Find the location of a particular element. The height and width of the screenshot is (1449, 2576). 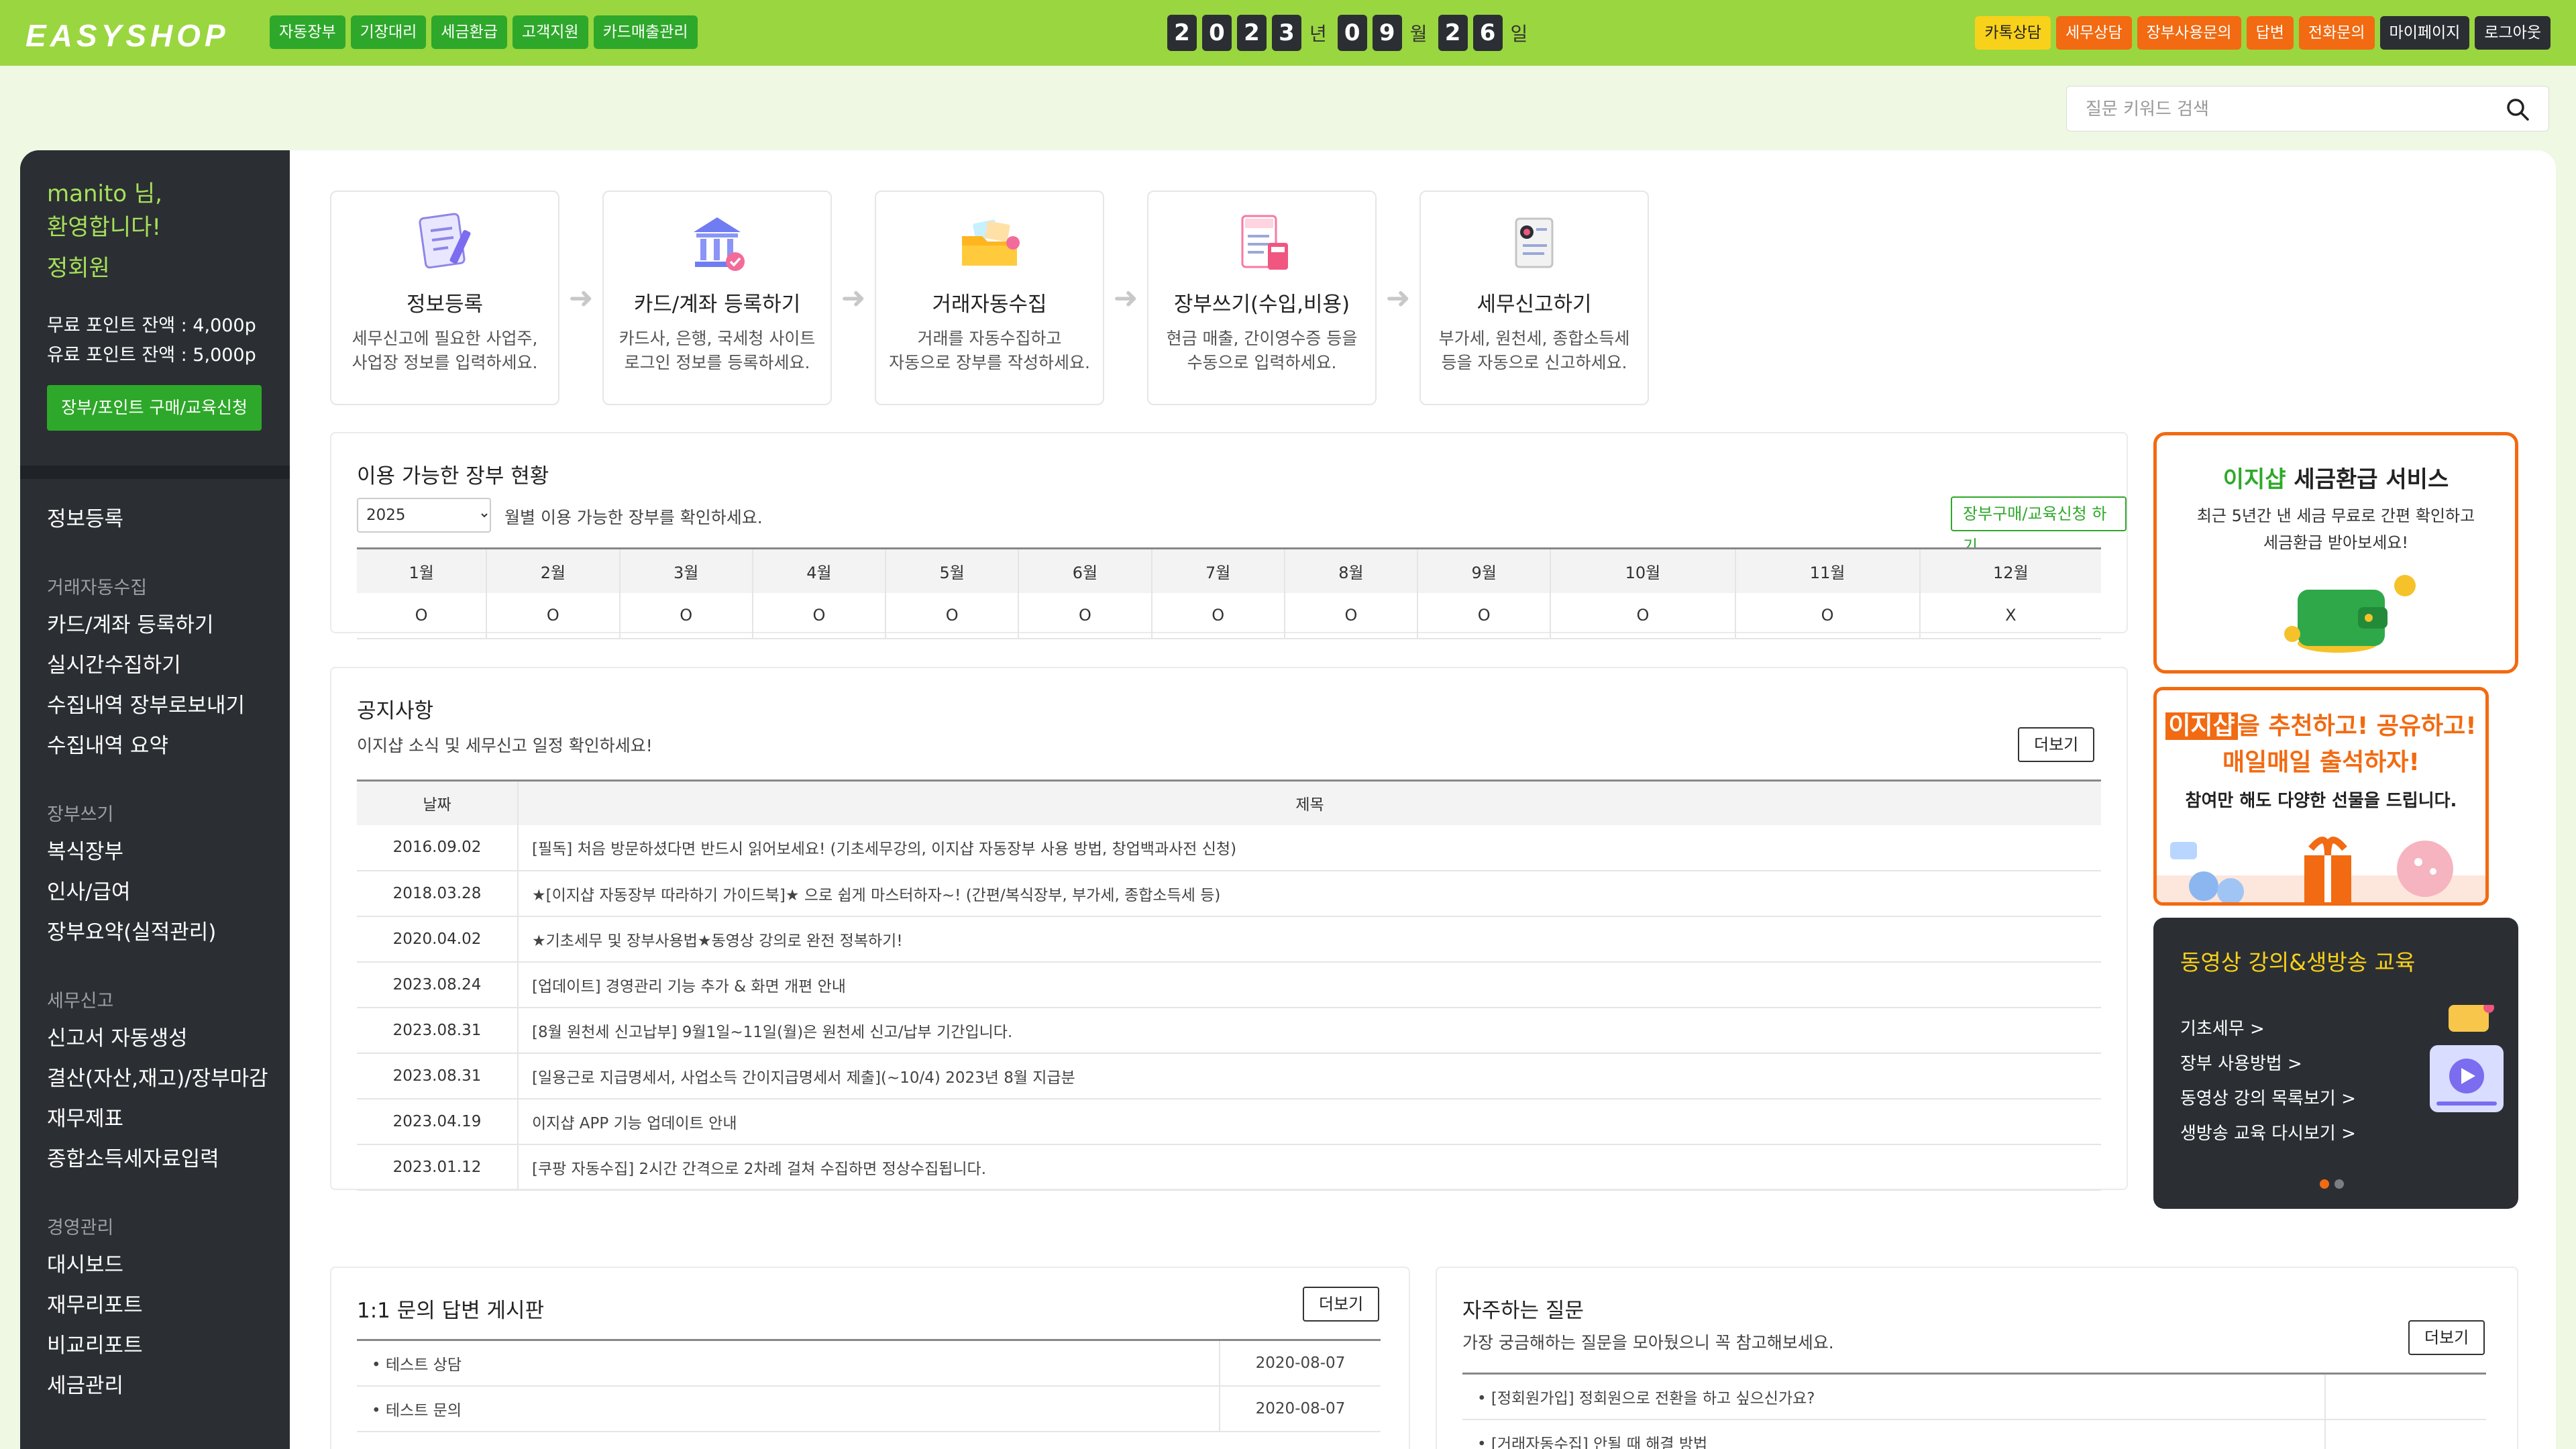

logout-button: 로그아웃 is located at coordinates (2513, 33).